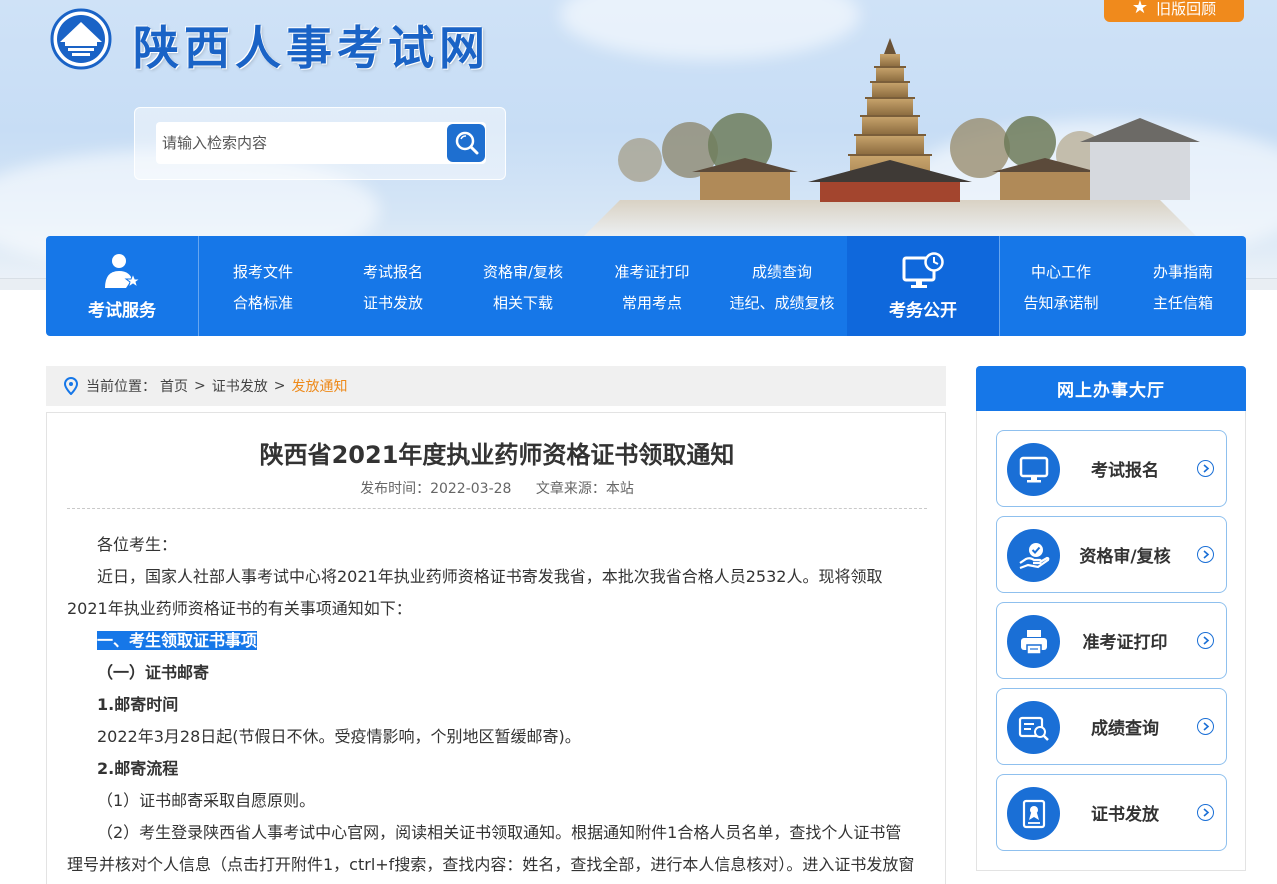 The width and height of the screenshot is (1277, 884). Describe the element at coordinates (1125, 557) in the screenshot. I see `sidebar-item-label: 资格审/复核` at that location.